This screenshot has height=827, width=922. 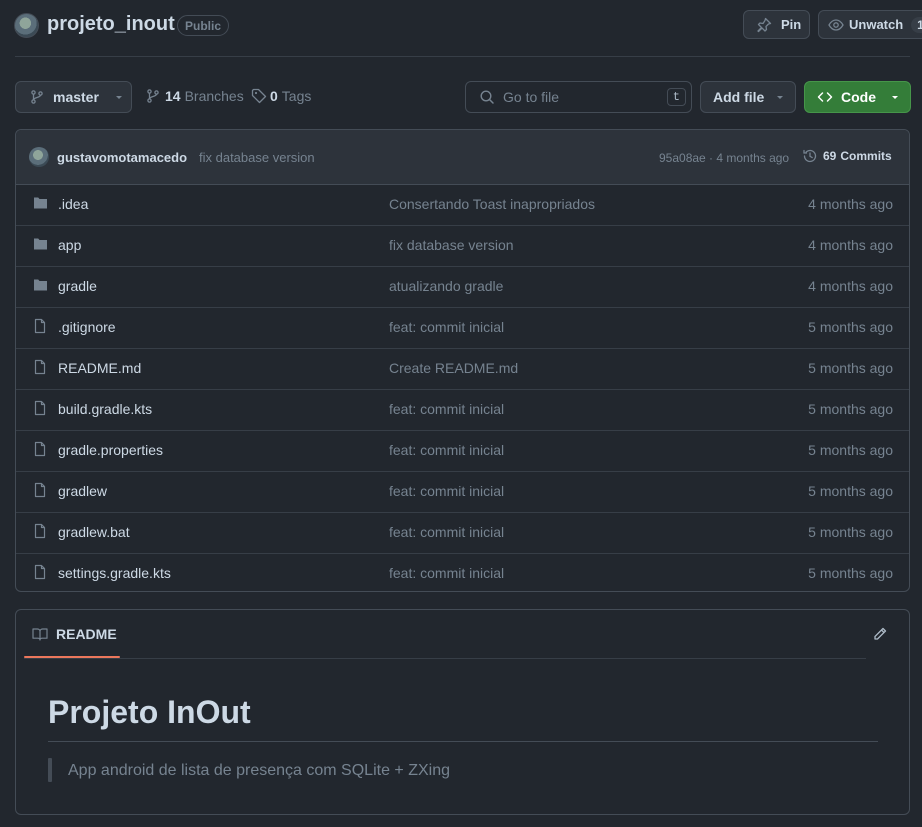 I want to click on file-name: gradlew.bat, so click(x=94, y=532).